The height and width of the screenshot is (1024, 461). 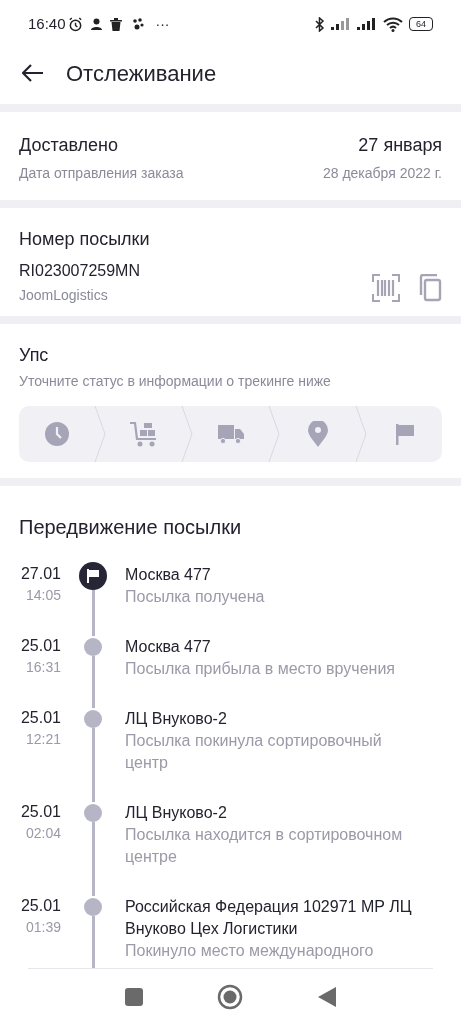 What do you see at coordinates (75, 24) in the screenshot?
I see `alarm-icon` at bounding box center [75, 24].